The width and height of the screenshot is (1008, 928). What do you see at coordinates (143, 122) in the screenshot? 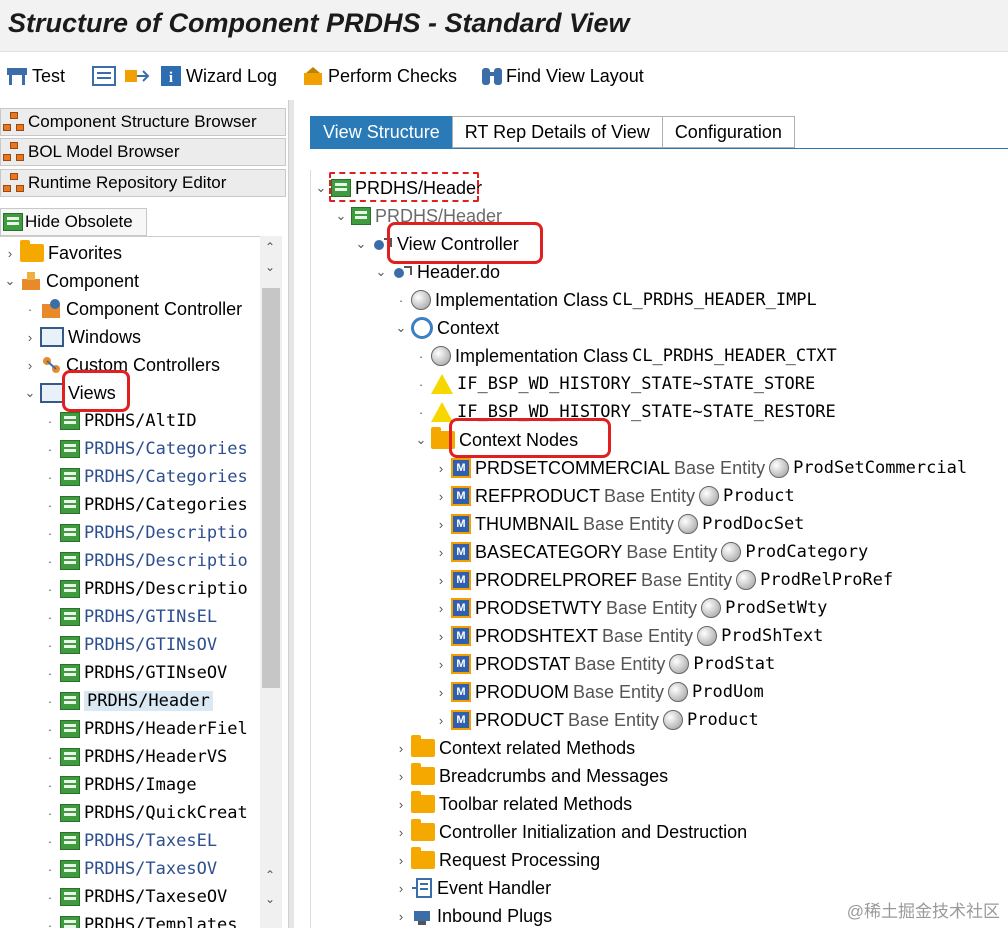
I see `component-structure-browser-button: Component Structure Browser` at bounding box center [143, 122].